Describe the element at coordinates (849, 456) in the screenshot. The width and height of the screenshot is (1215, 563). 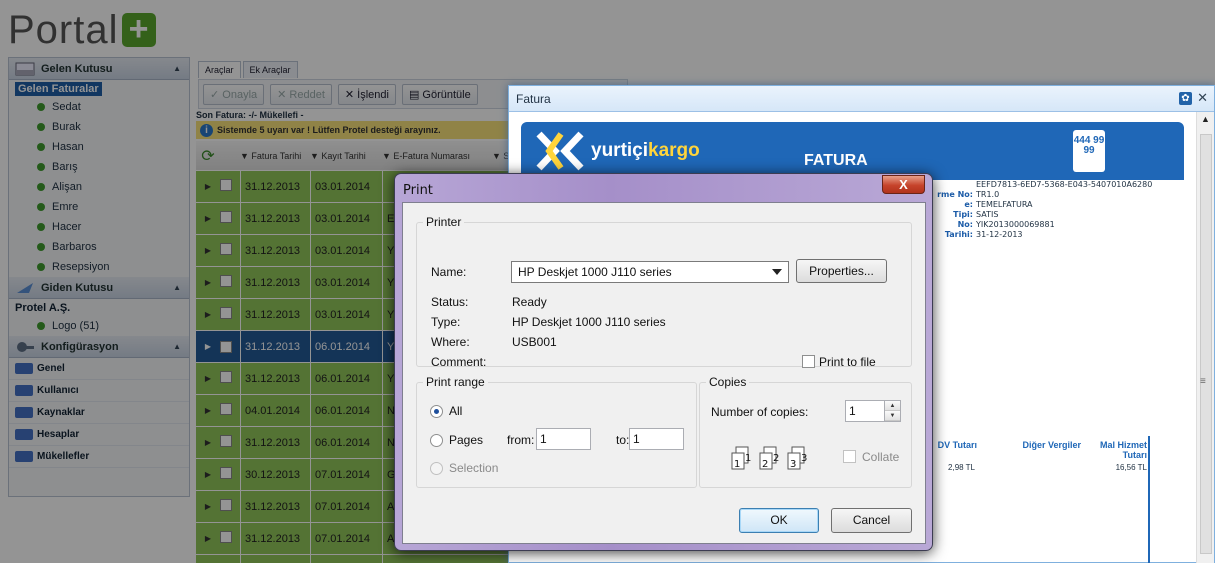
I see `collate-checkbox` at that location.